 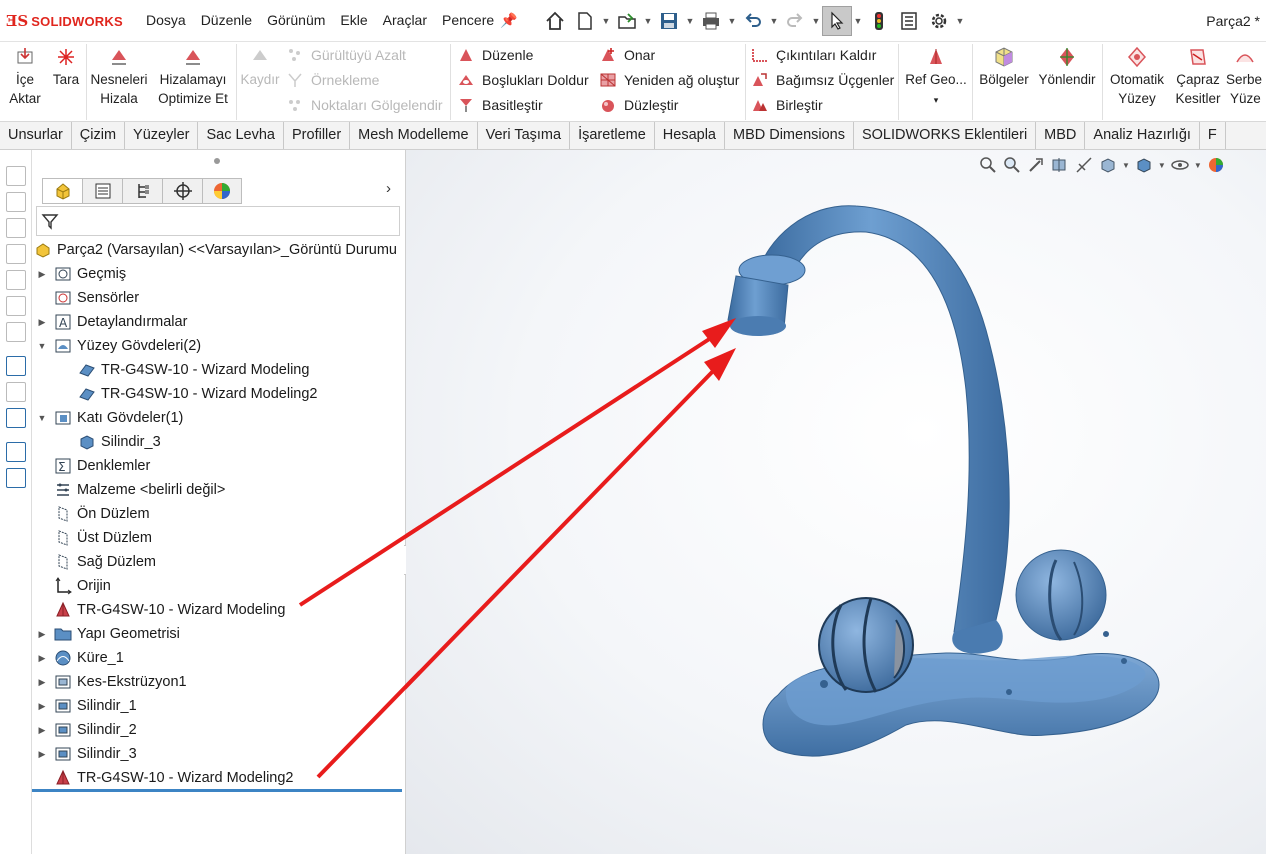 What do you see at coordinates (62, 191) in the screenshot?
I see `feature-manager-tab` at bounding box center [62, 191].